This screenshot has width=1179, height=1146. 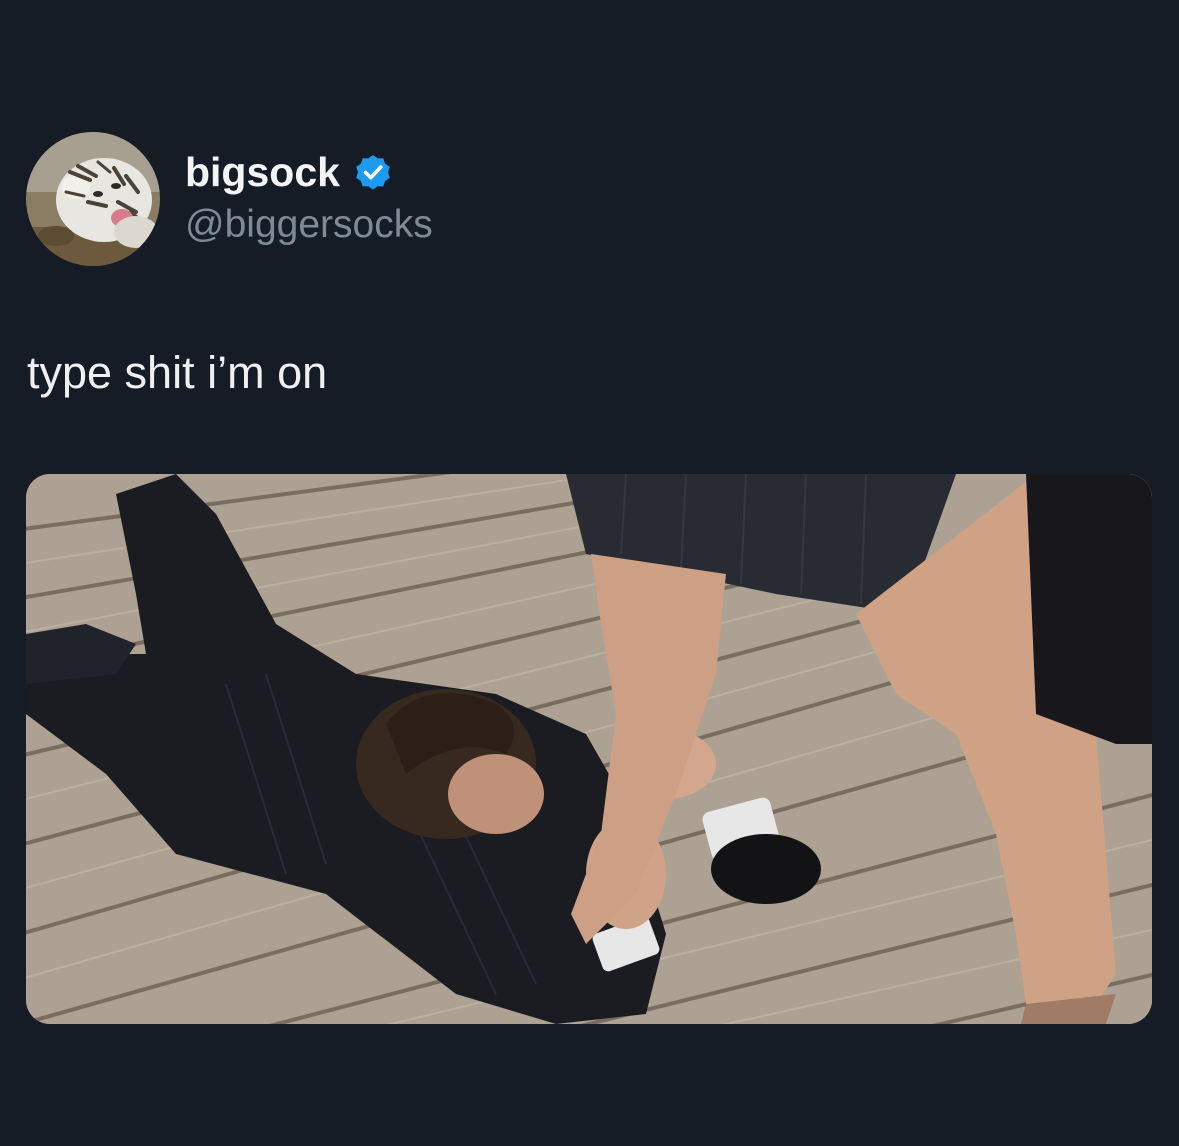 What do you see at coordinates (262, 172) in the screenshot?
I see `display-name: bigsock` at bounding box center [262, 172].